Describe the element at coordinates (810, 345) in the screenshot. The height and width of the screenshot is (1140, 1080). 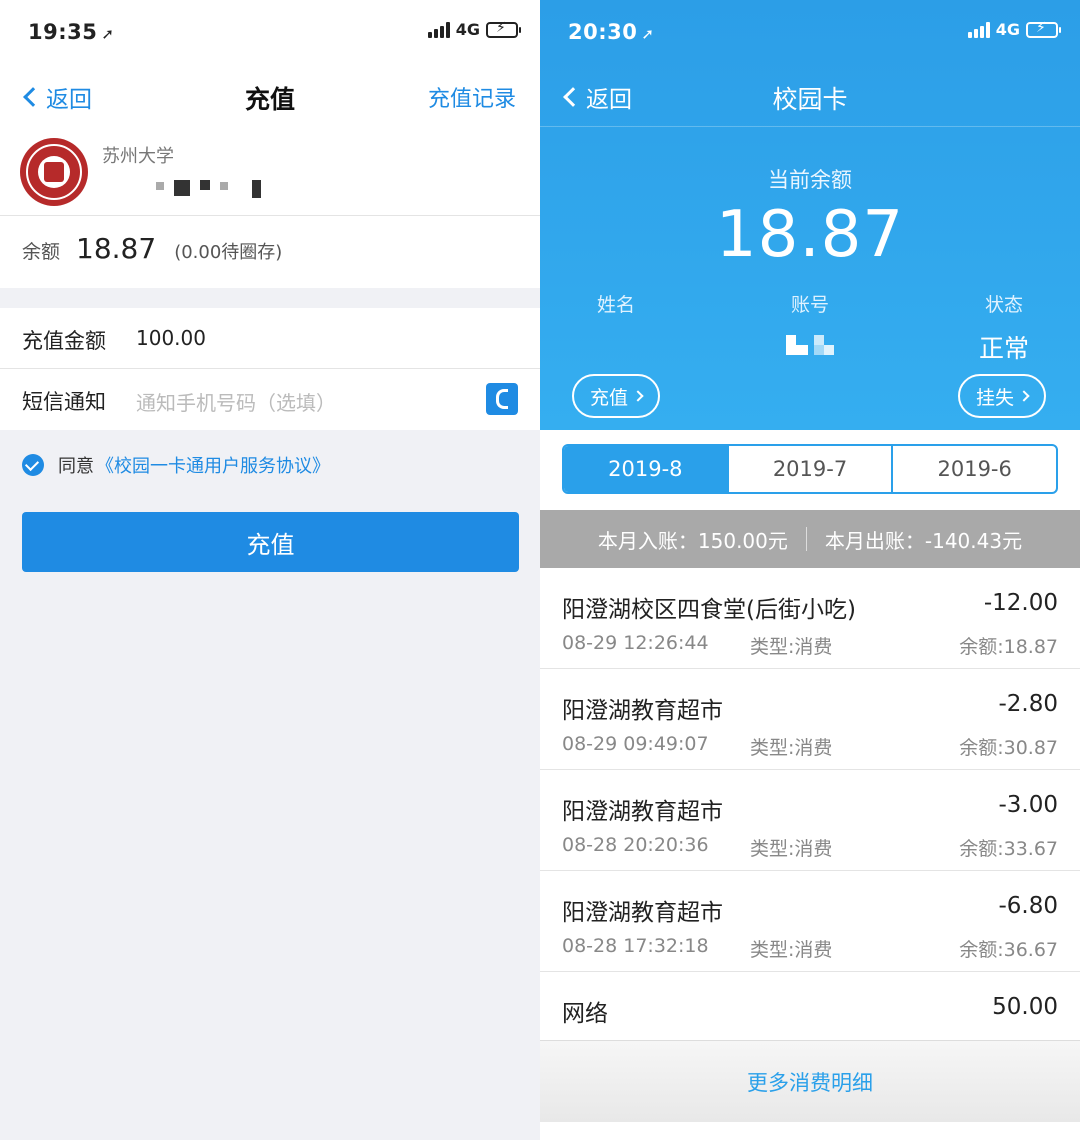
I see `masked-account` at that location.